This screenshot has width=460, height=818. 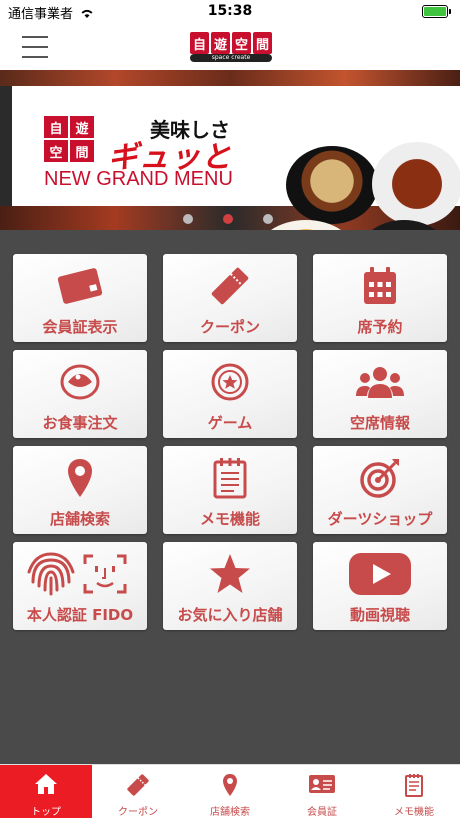 What do you see at coordinates (230, 78) in the screenshot?
I see `banner-stripe` at bounding box center [230, 78].